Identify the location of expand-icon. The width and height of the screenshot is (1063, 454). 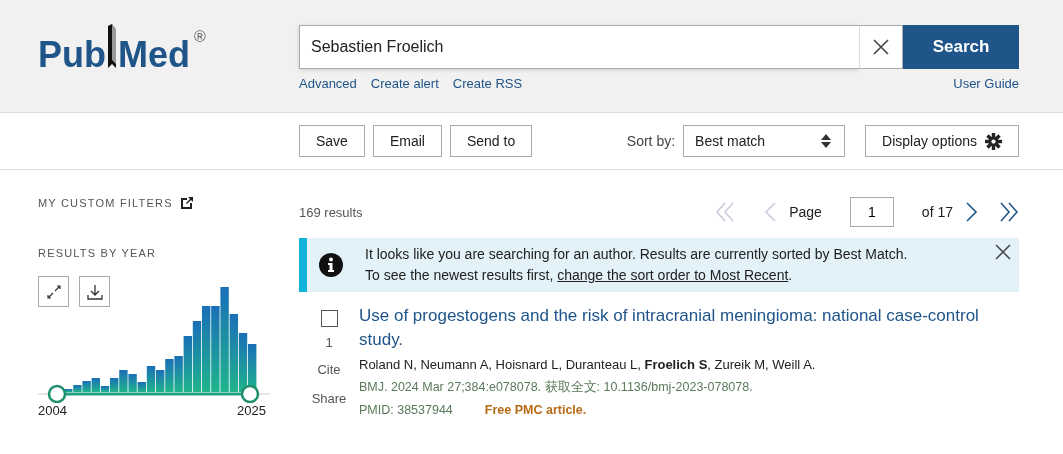
(53, 291).